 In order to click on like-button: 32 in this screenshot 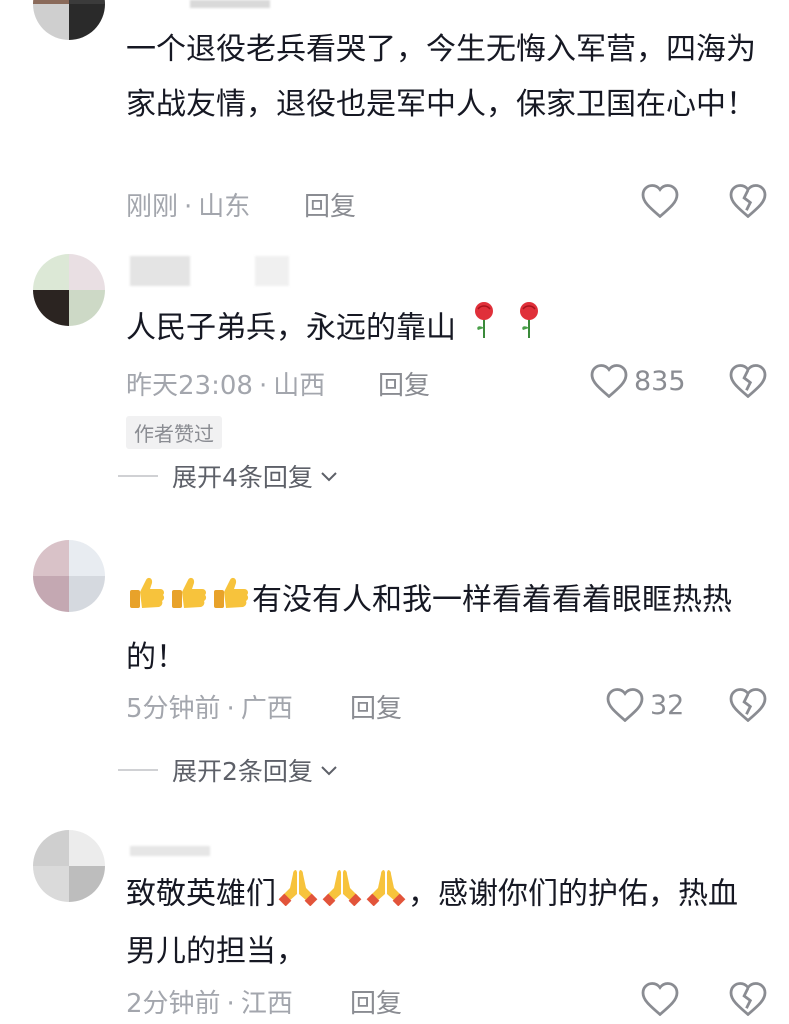, I will do `click(645, 705)`.